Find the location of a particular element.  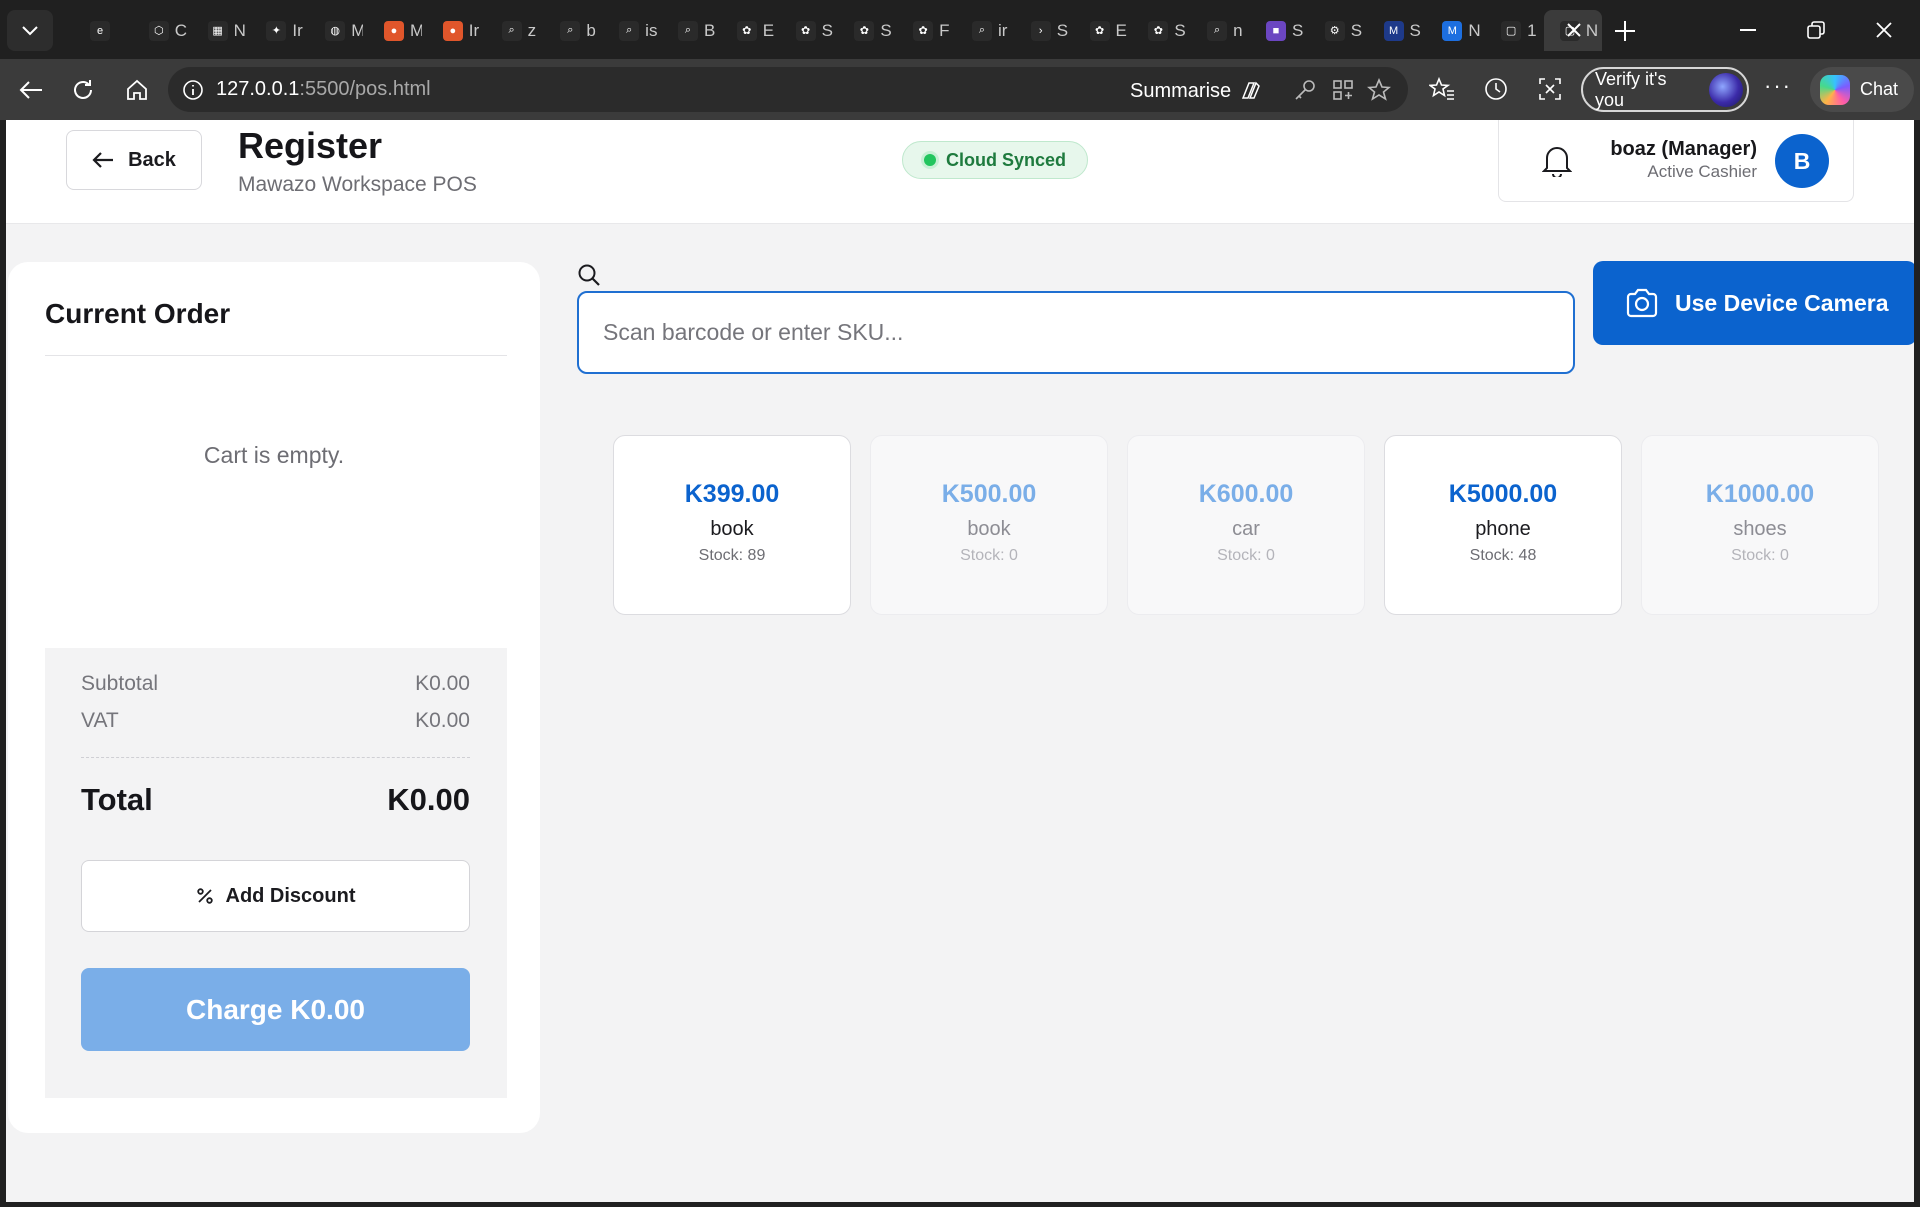

back-button: Back is located at coordinates (134, 160).